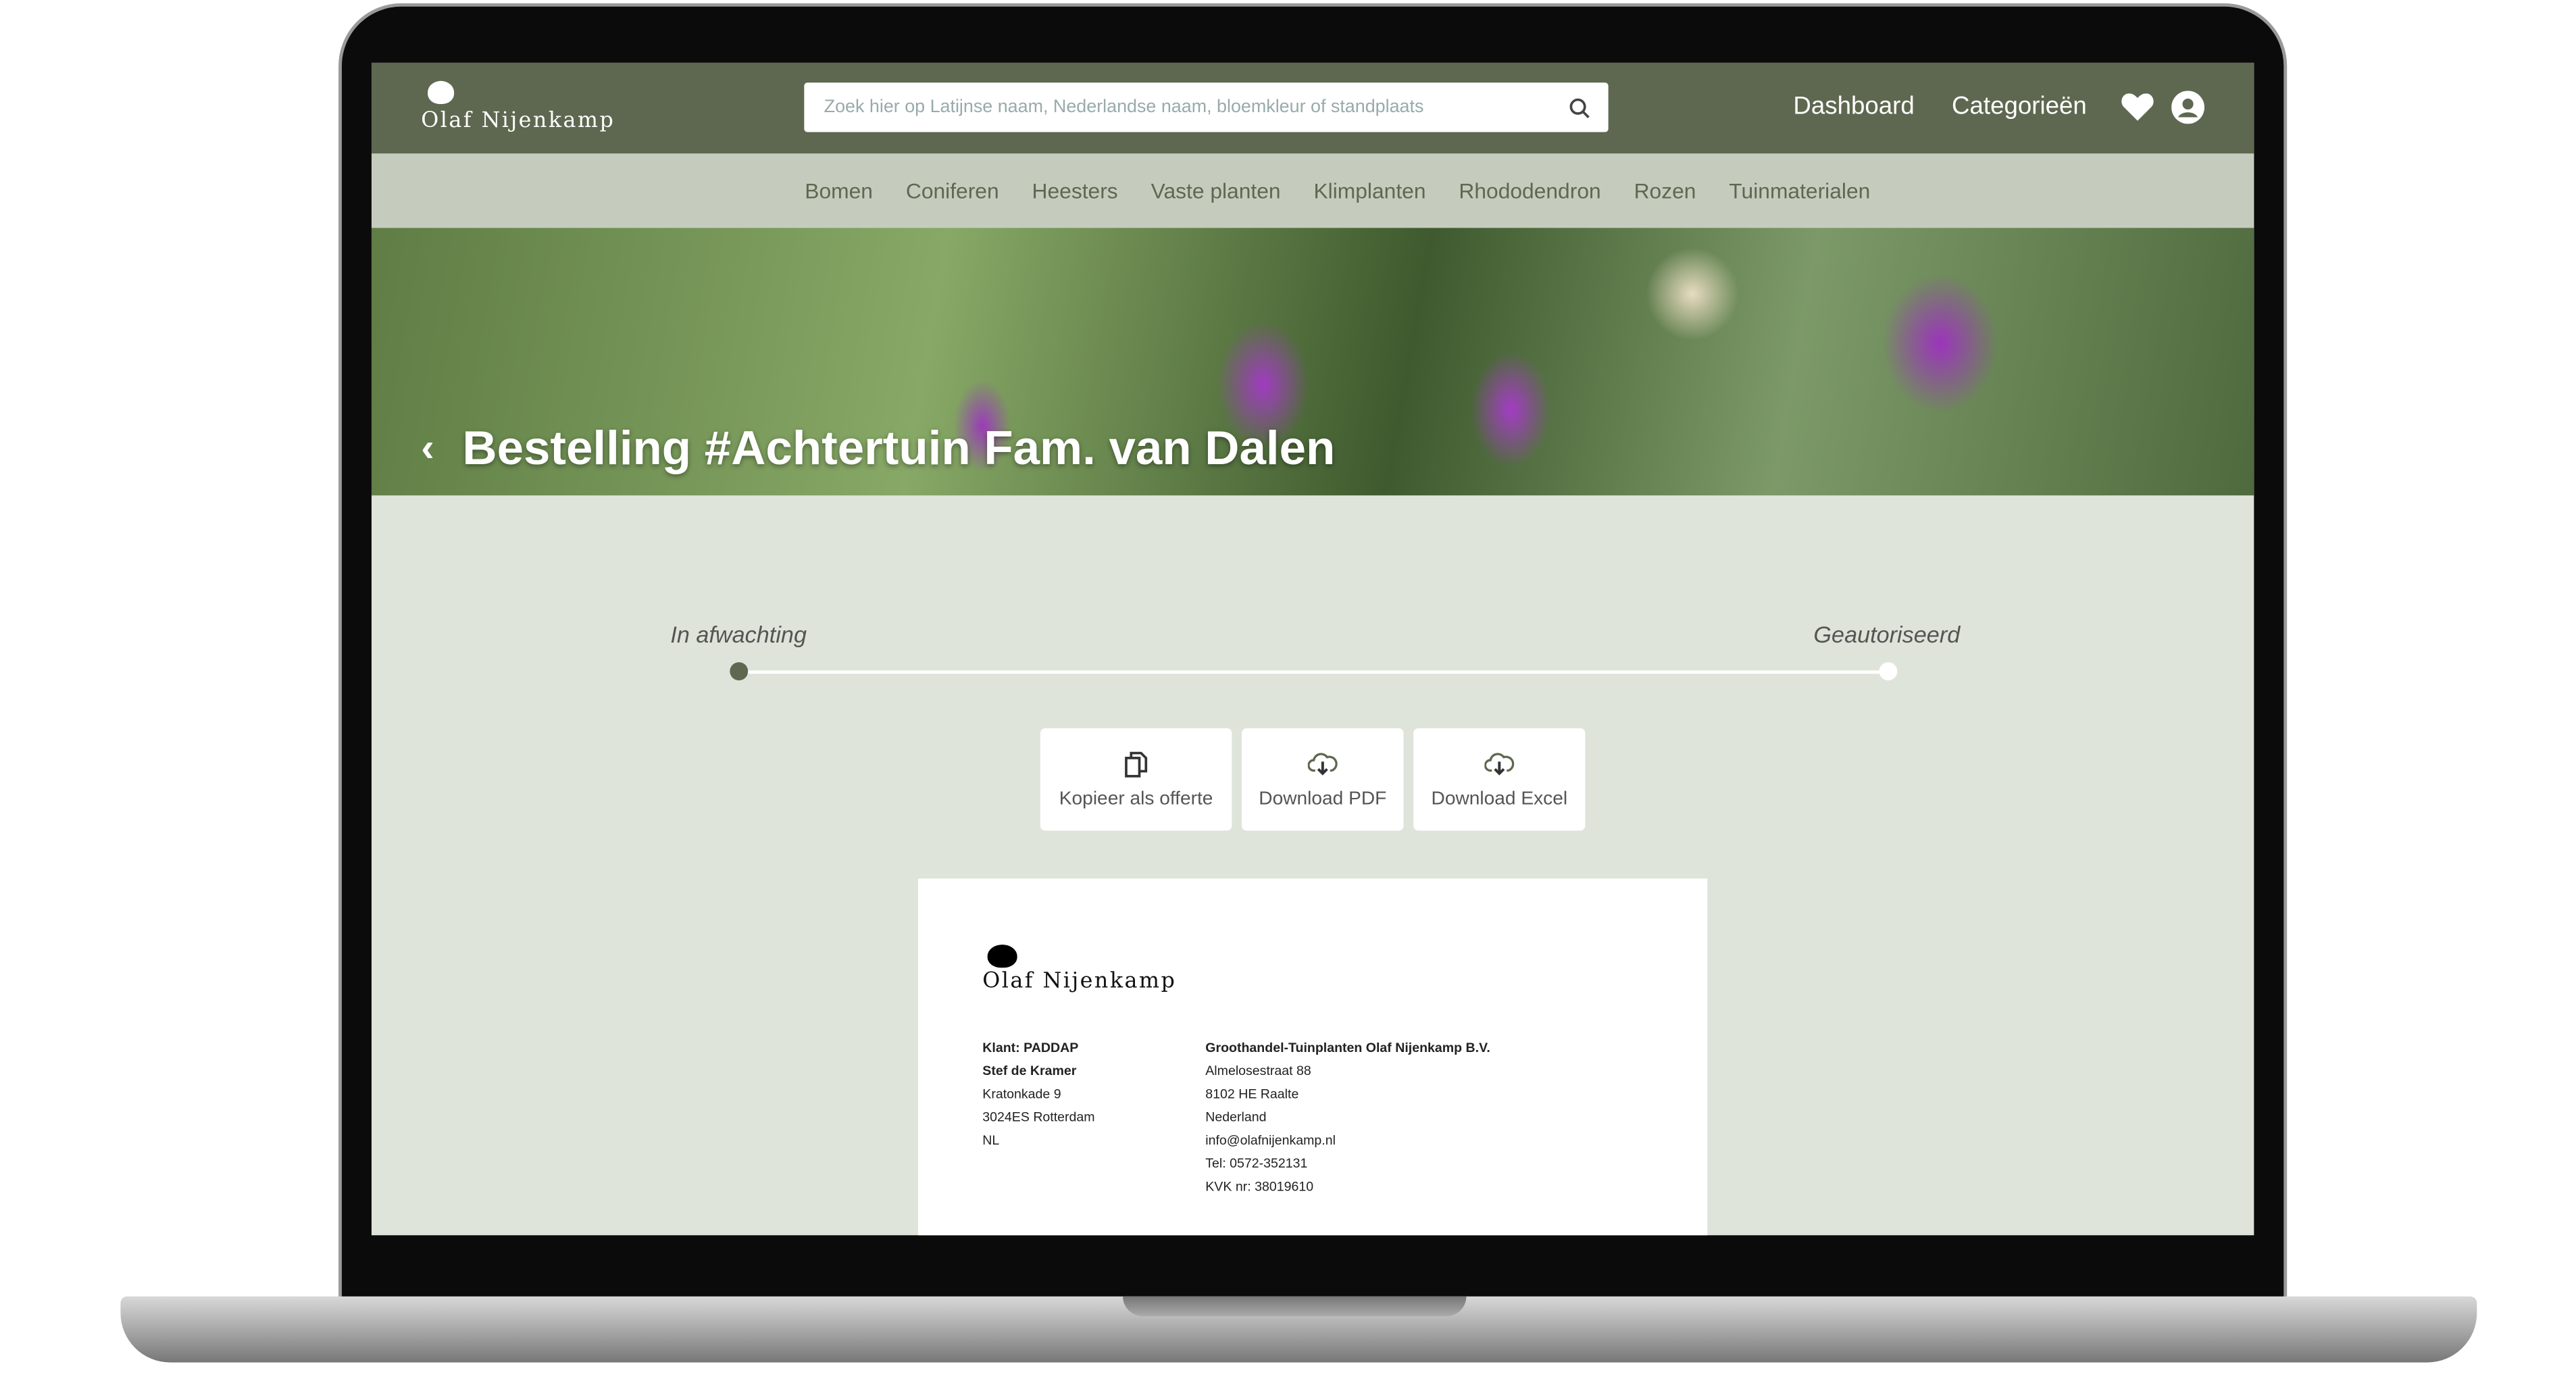 The image size is (2576, 1379). Describe the element at coordinates (1799, 190) in the screenshot. I see `nav-tuinmaterialen: Tuinmaterialen` at that location.